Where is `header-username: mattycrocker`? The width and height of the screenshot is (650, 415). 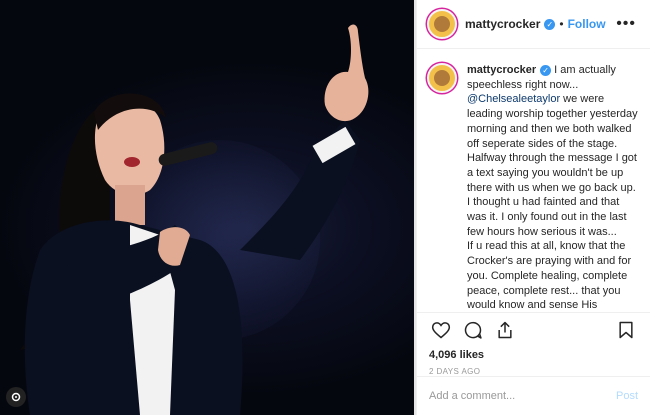 header-username: mattycrocker is located at coordinates (502, 24).